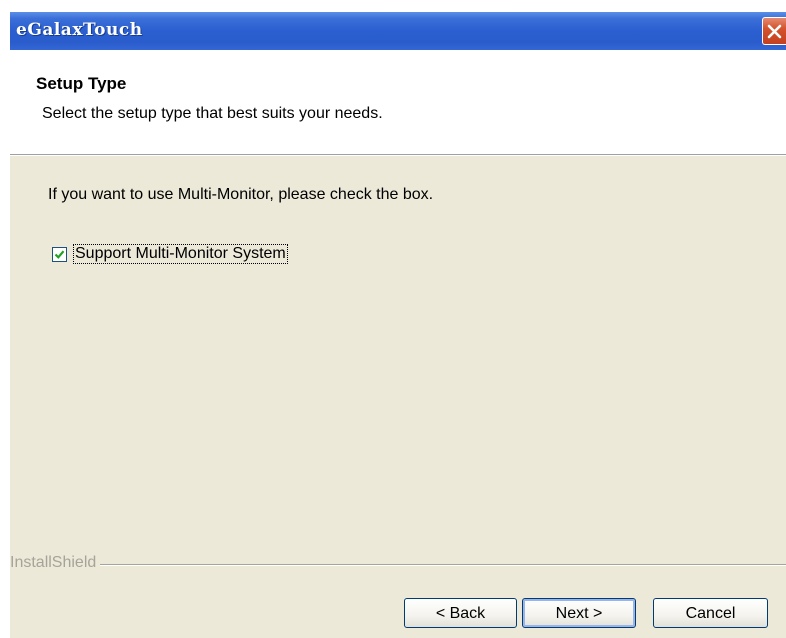 The height and width of the screenshot is (638, 786). I want to click on header-divider, so click(398, 155).